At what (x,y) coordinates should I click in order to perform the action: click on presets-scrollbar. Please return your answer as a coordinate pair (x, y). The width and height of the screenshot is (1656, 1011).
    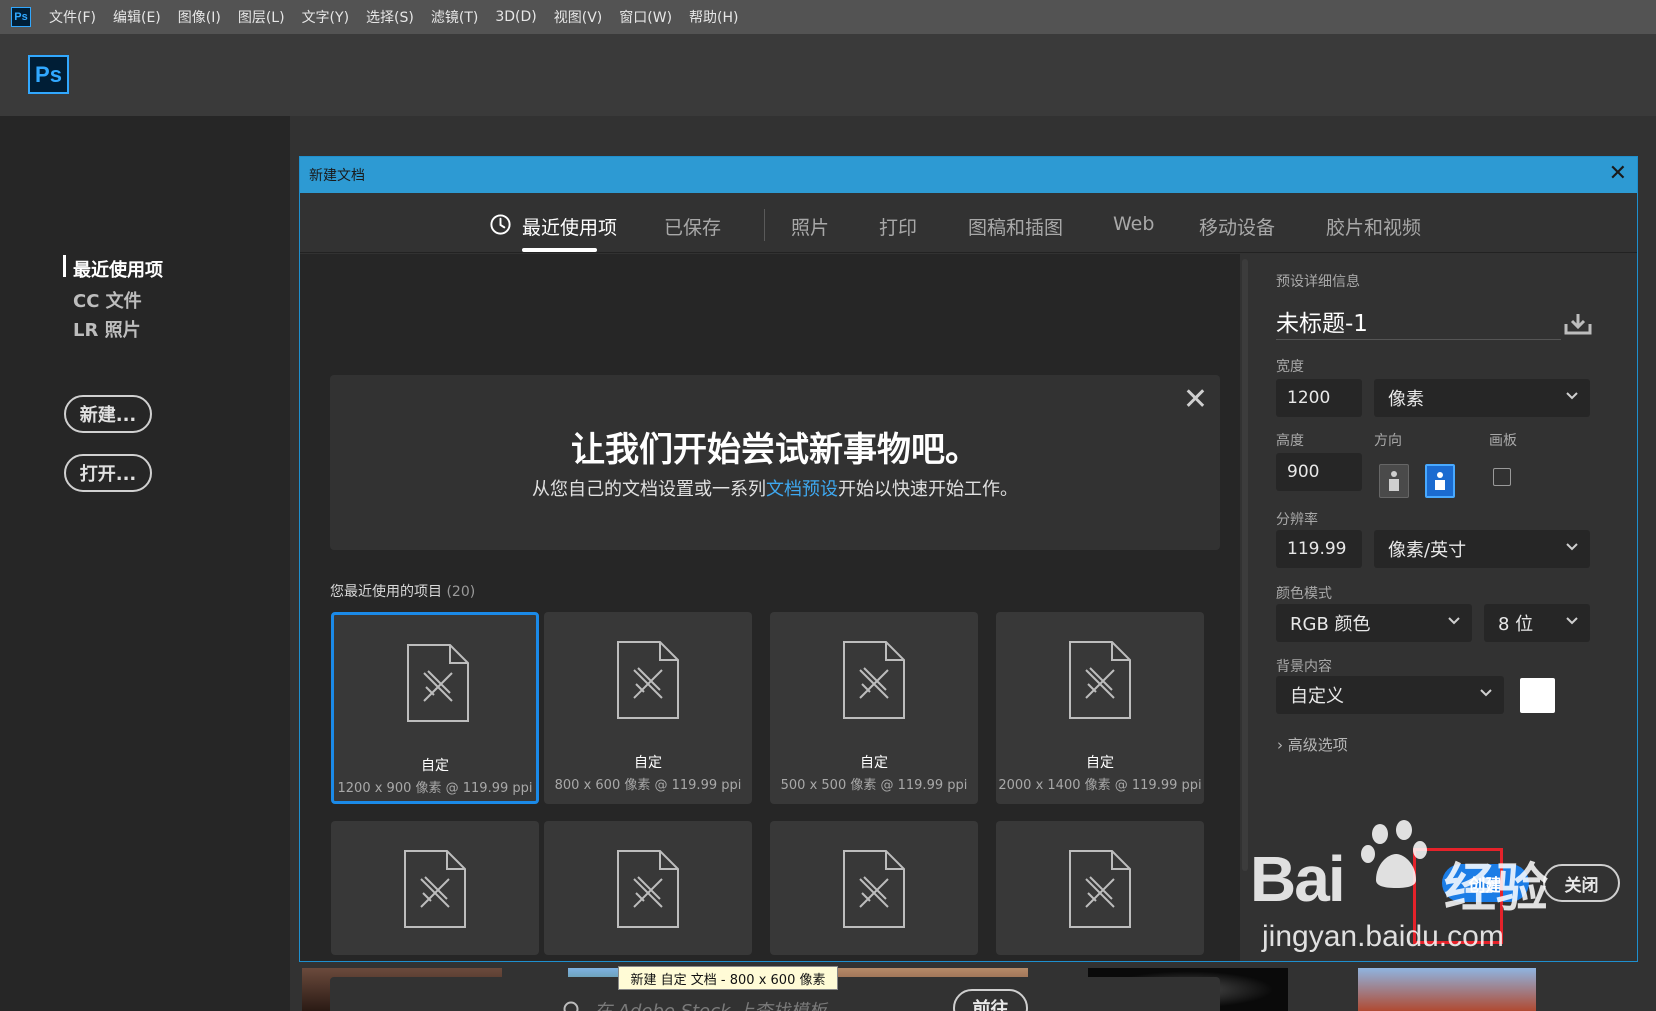
    Looking at the image, I should click on (1245, 565).